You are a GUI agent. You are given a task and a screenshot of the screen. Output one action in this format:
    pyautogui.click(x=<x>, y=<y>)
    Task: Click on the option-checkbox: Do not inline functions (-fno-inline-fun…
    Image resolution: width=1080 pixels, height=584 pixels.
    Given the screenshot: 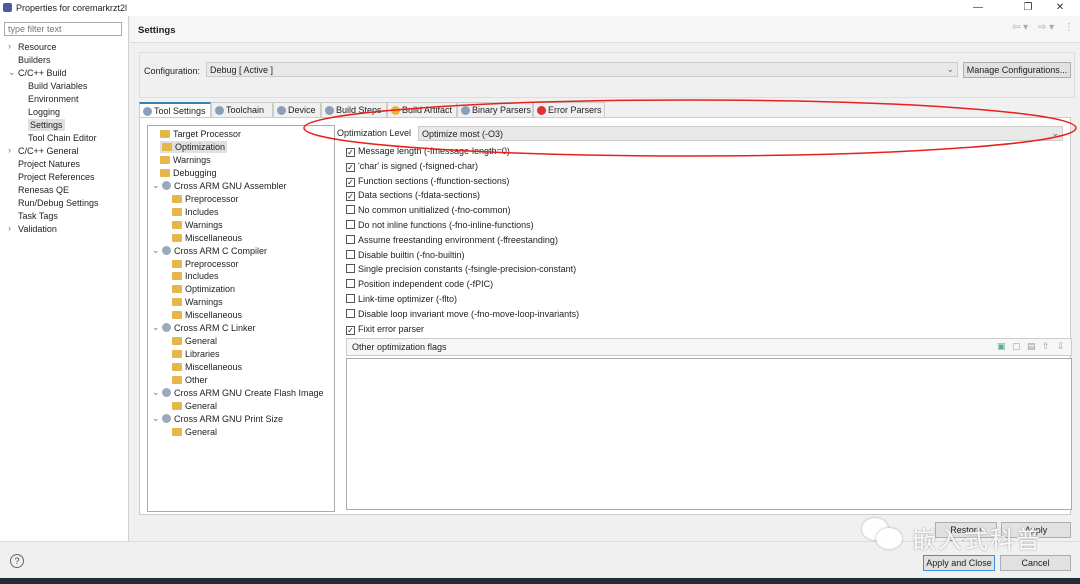 What is the action you would take?
    pyautogui.click(x=440, y=225)
    